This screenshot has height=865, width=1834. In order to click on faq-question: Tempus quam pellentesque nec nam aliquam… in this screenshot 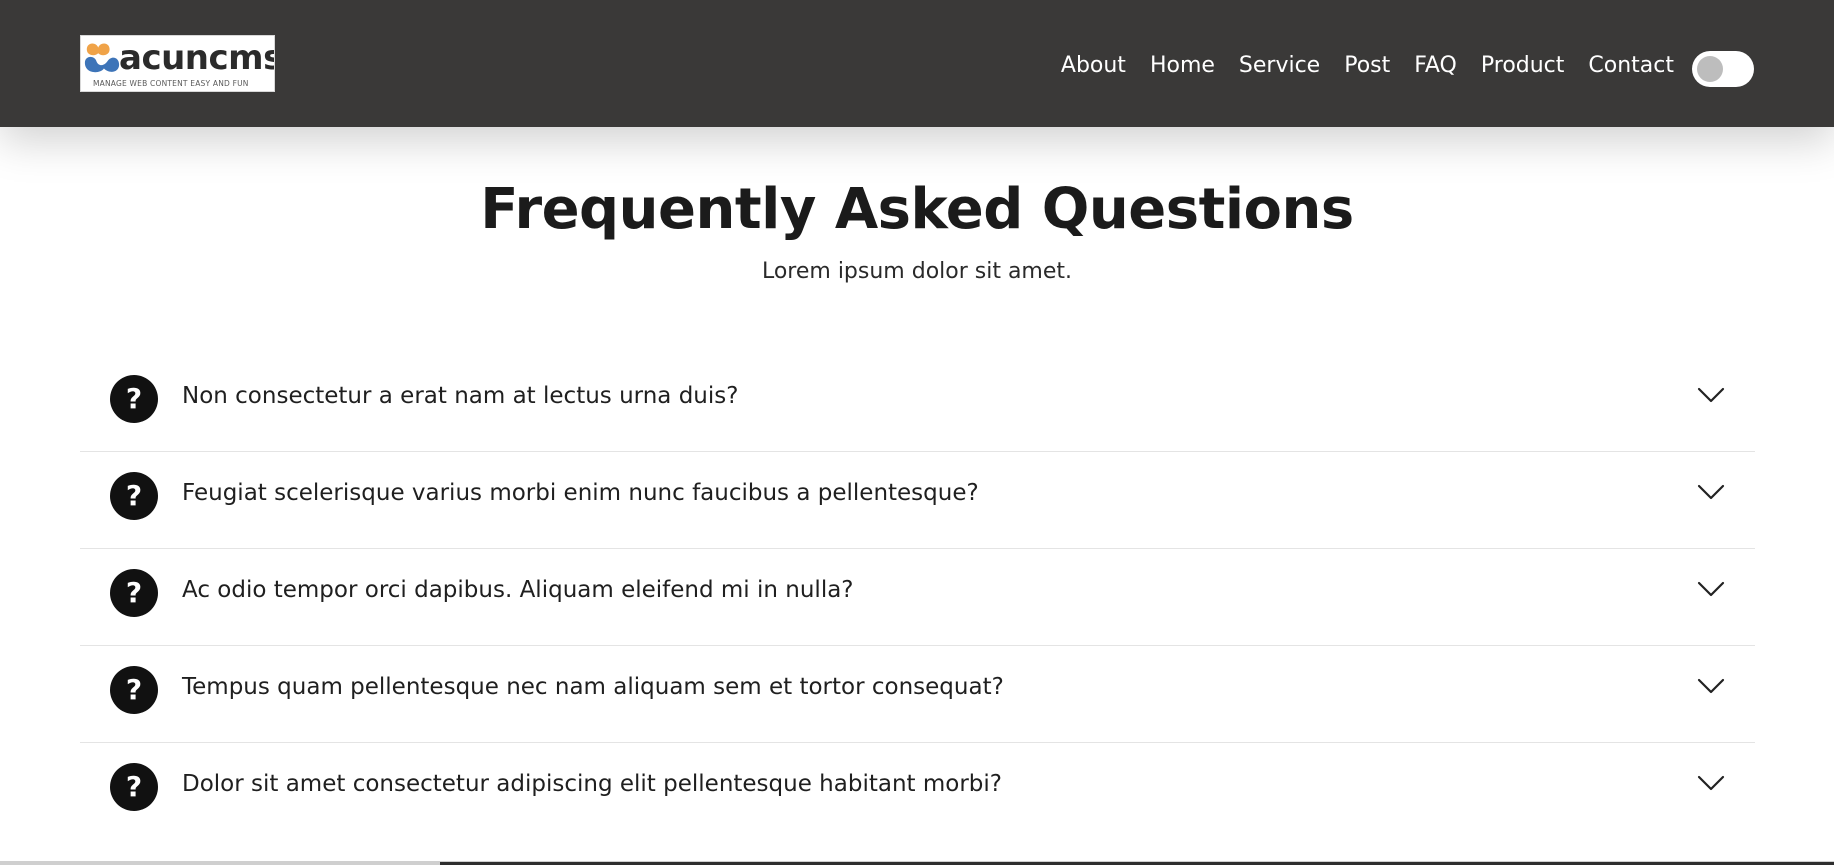, I will do `click(593, 687)`.